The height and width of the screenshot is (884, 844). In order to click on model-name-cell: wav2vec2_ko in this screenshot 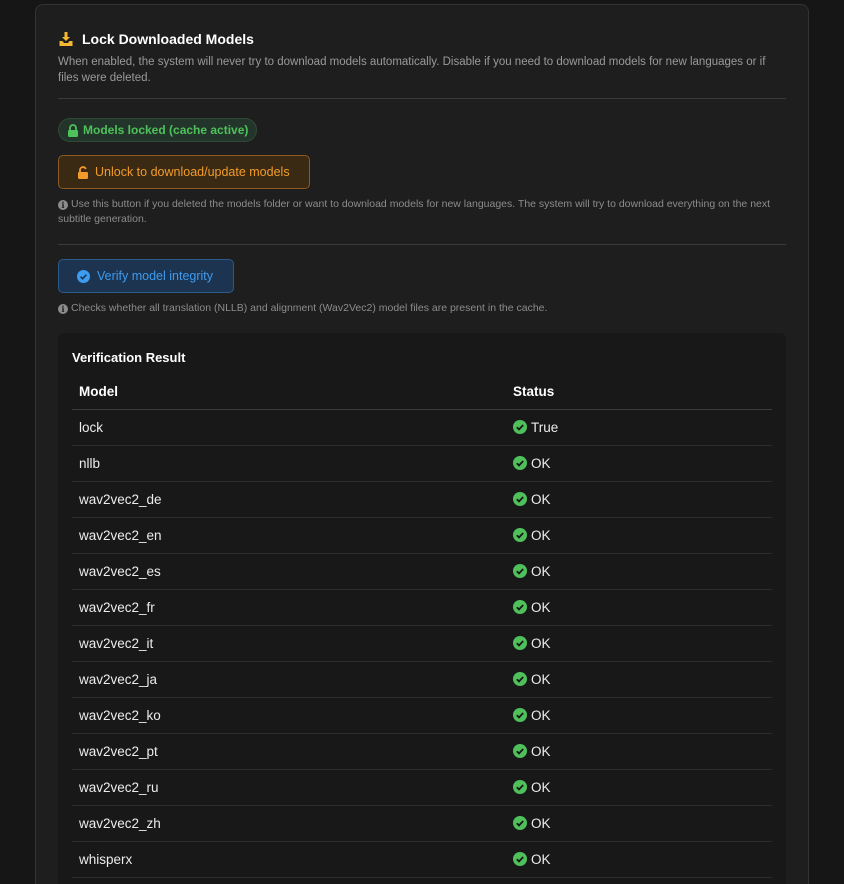, I will do `click(289, 715)`.